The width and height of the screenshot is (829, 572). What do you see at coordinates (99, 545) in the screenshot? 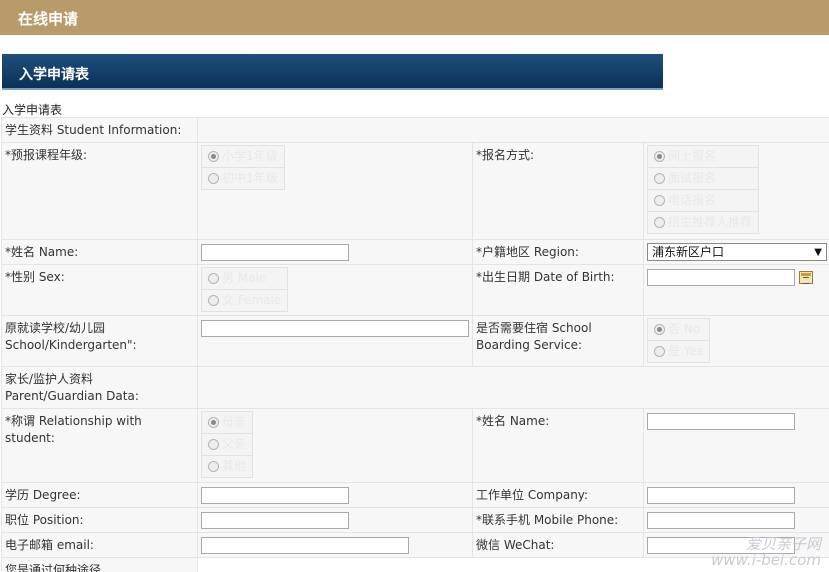
I see `email-label: 电子邮箱 email:` at bounding box center [99, 545].